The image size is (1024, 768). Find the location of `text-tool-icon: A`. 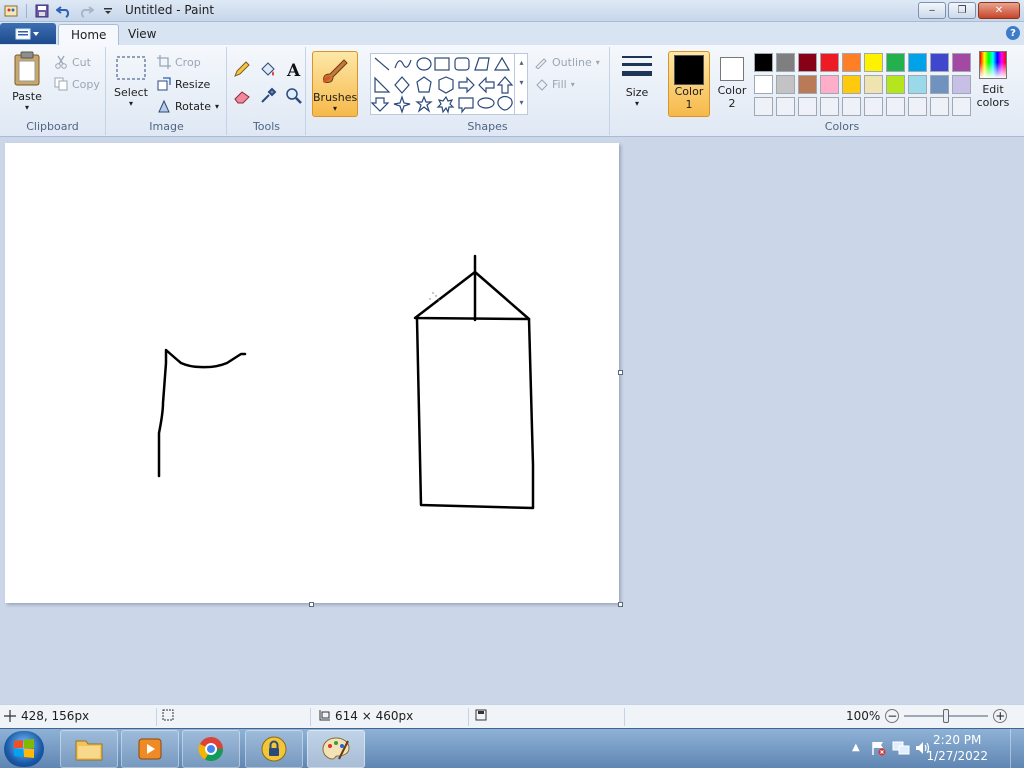

text-tool-icon: A is located at coordinates (295, 70).